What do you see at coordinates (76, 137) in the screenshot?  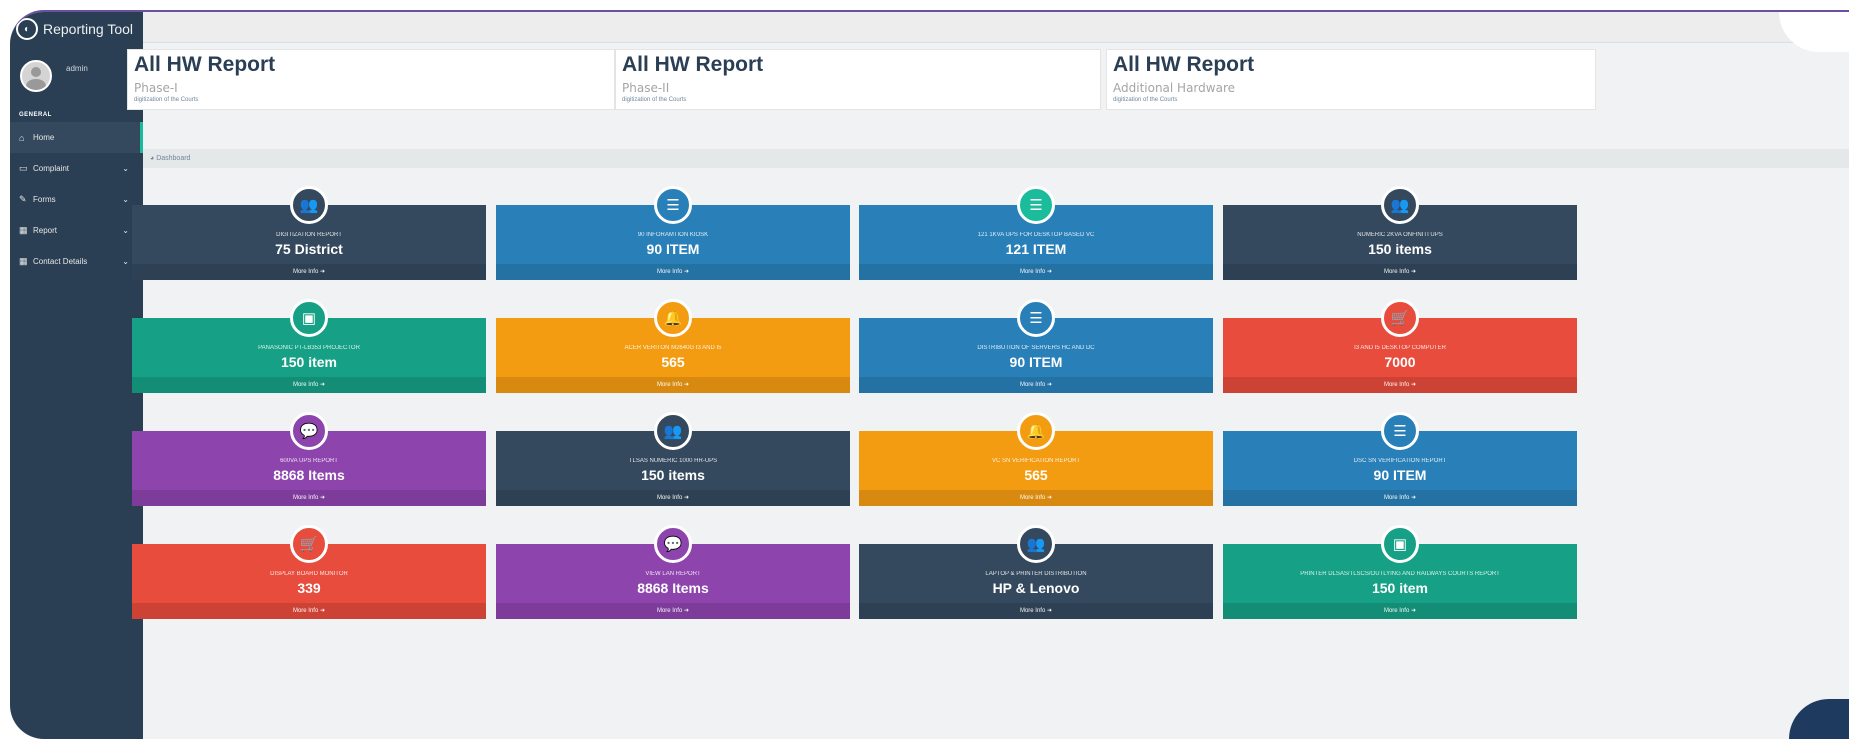 I see `sidebar-item-home: ⌂ Home` at bounding box center [76, 137].